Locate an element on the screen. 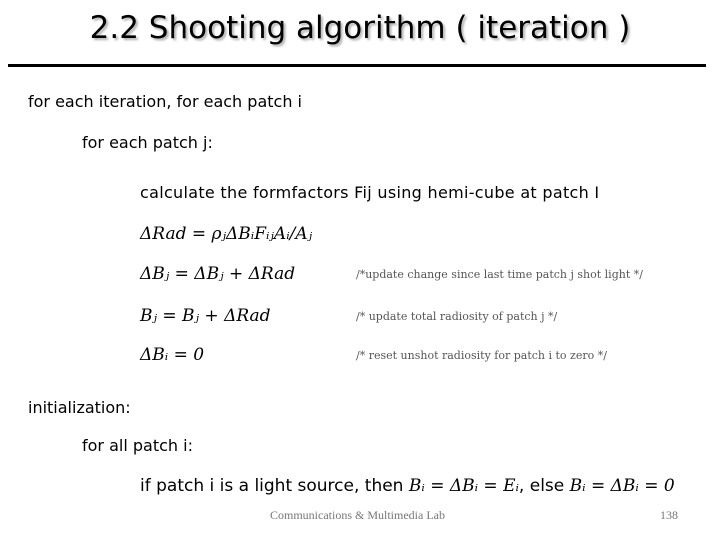 Image resolution: width=720 pixels, height=540 pixels. outer-loop-line: for each iteration, for each patch i is located at coordinates (165, 101).